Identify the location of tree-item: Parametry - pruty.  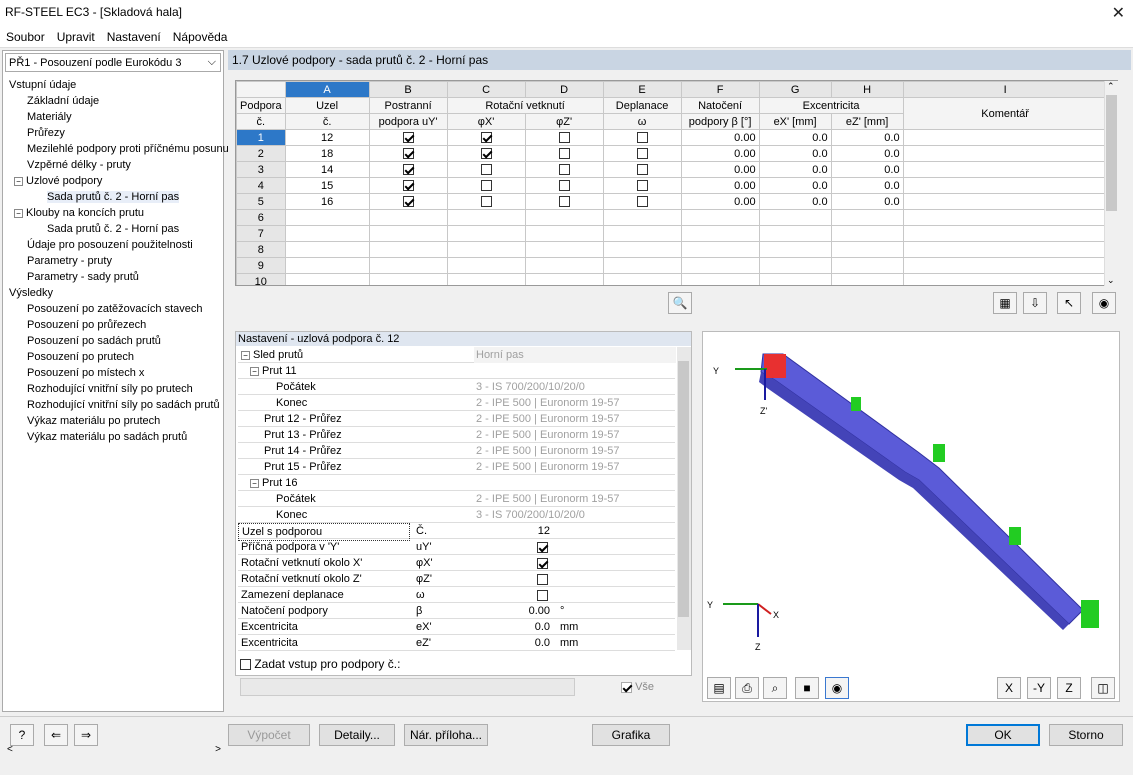
(114, 261).